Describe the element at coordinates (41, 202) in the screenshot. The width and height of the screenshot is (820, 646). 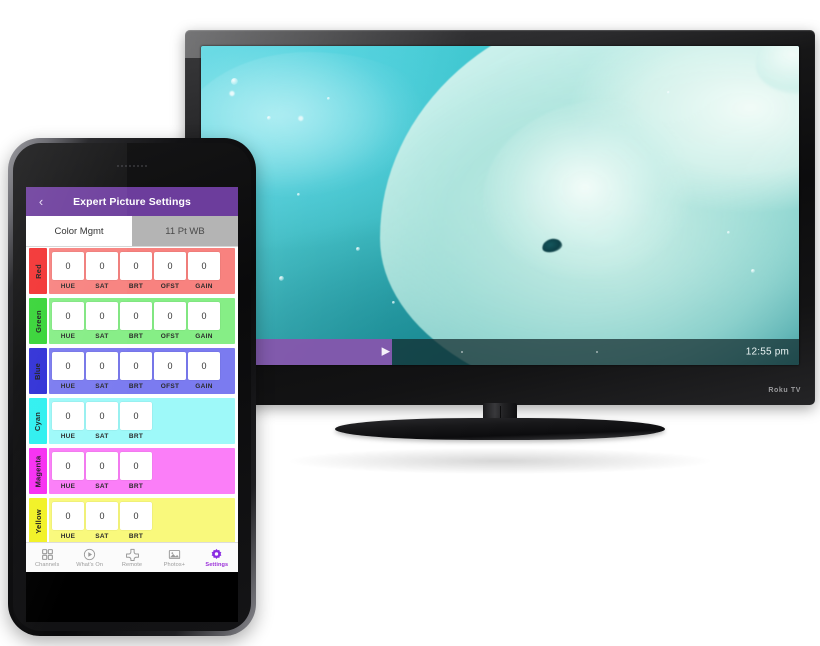
I see `chevron-left-icon: ‹` at that location.